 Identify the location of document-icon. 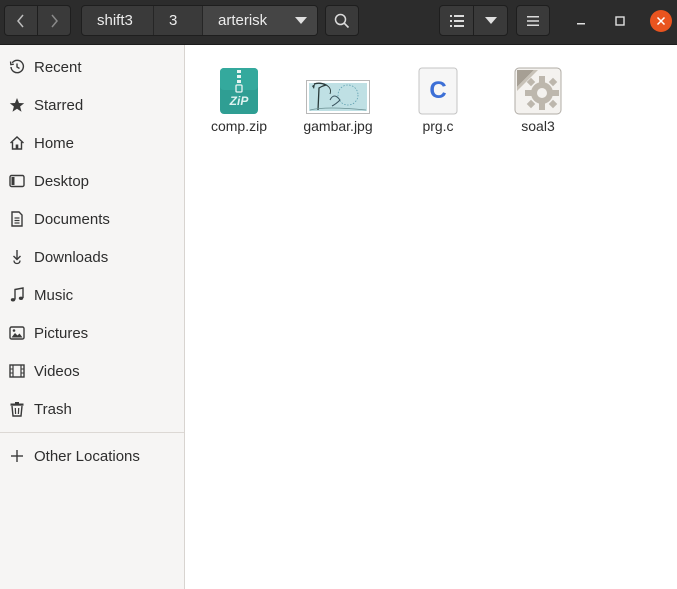
(17, 219).